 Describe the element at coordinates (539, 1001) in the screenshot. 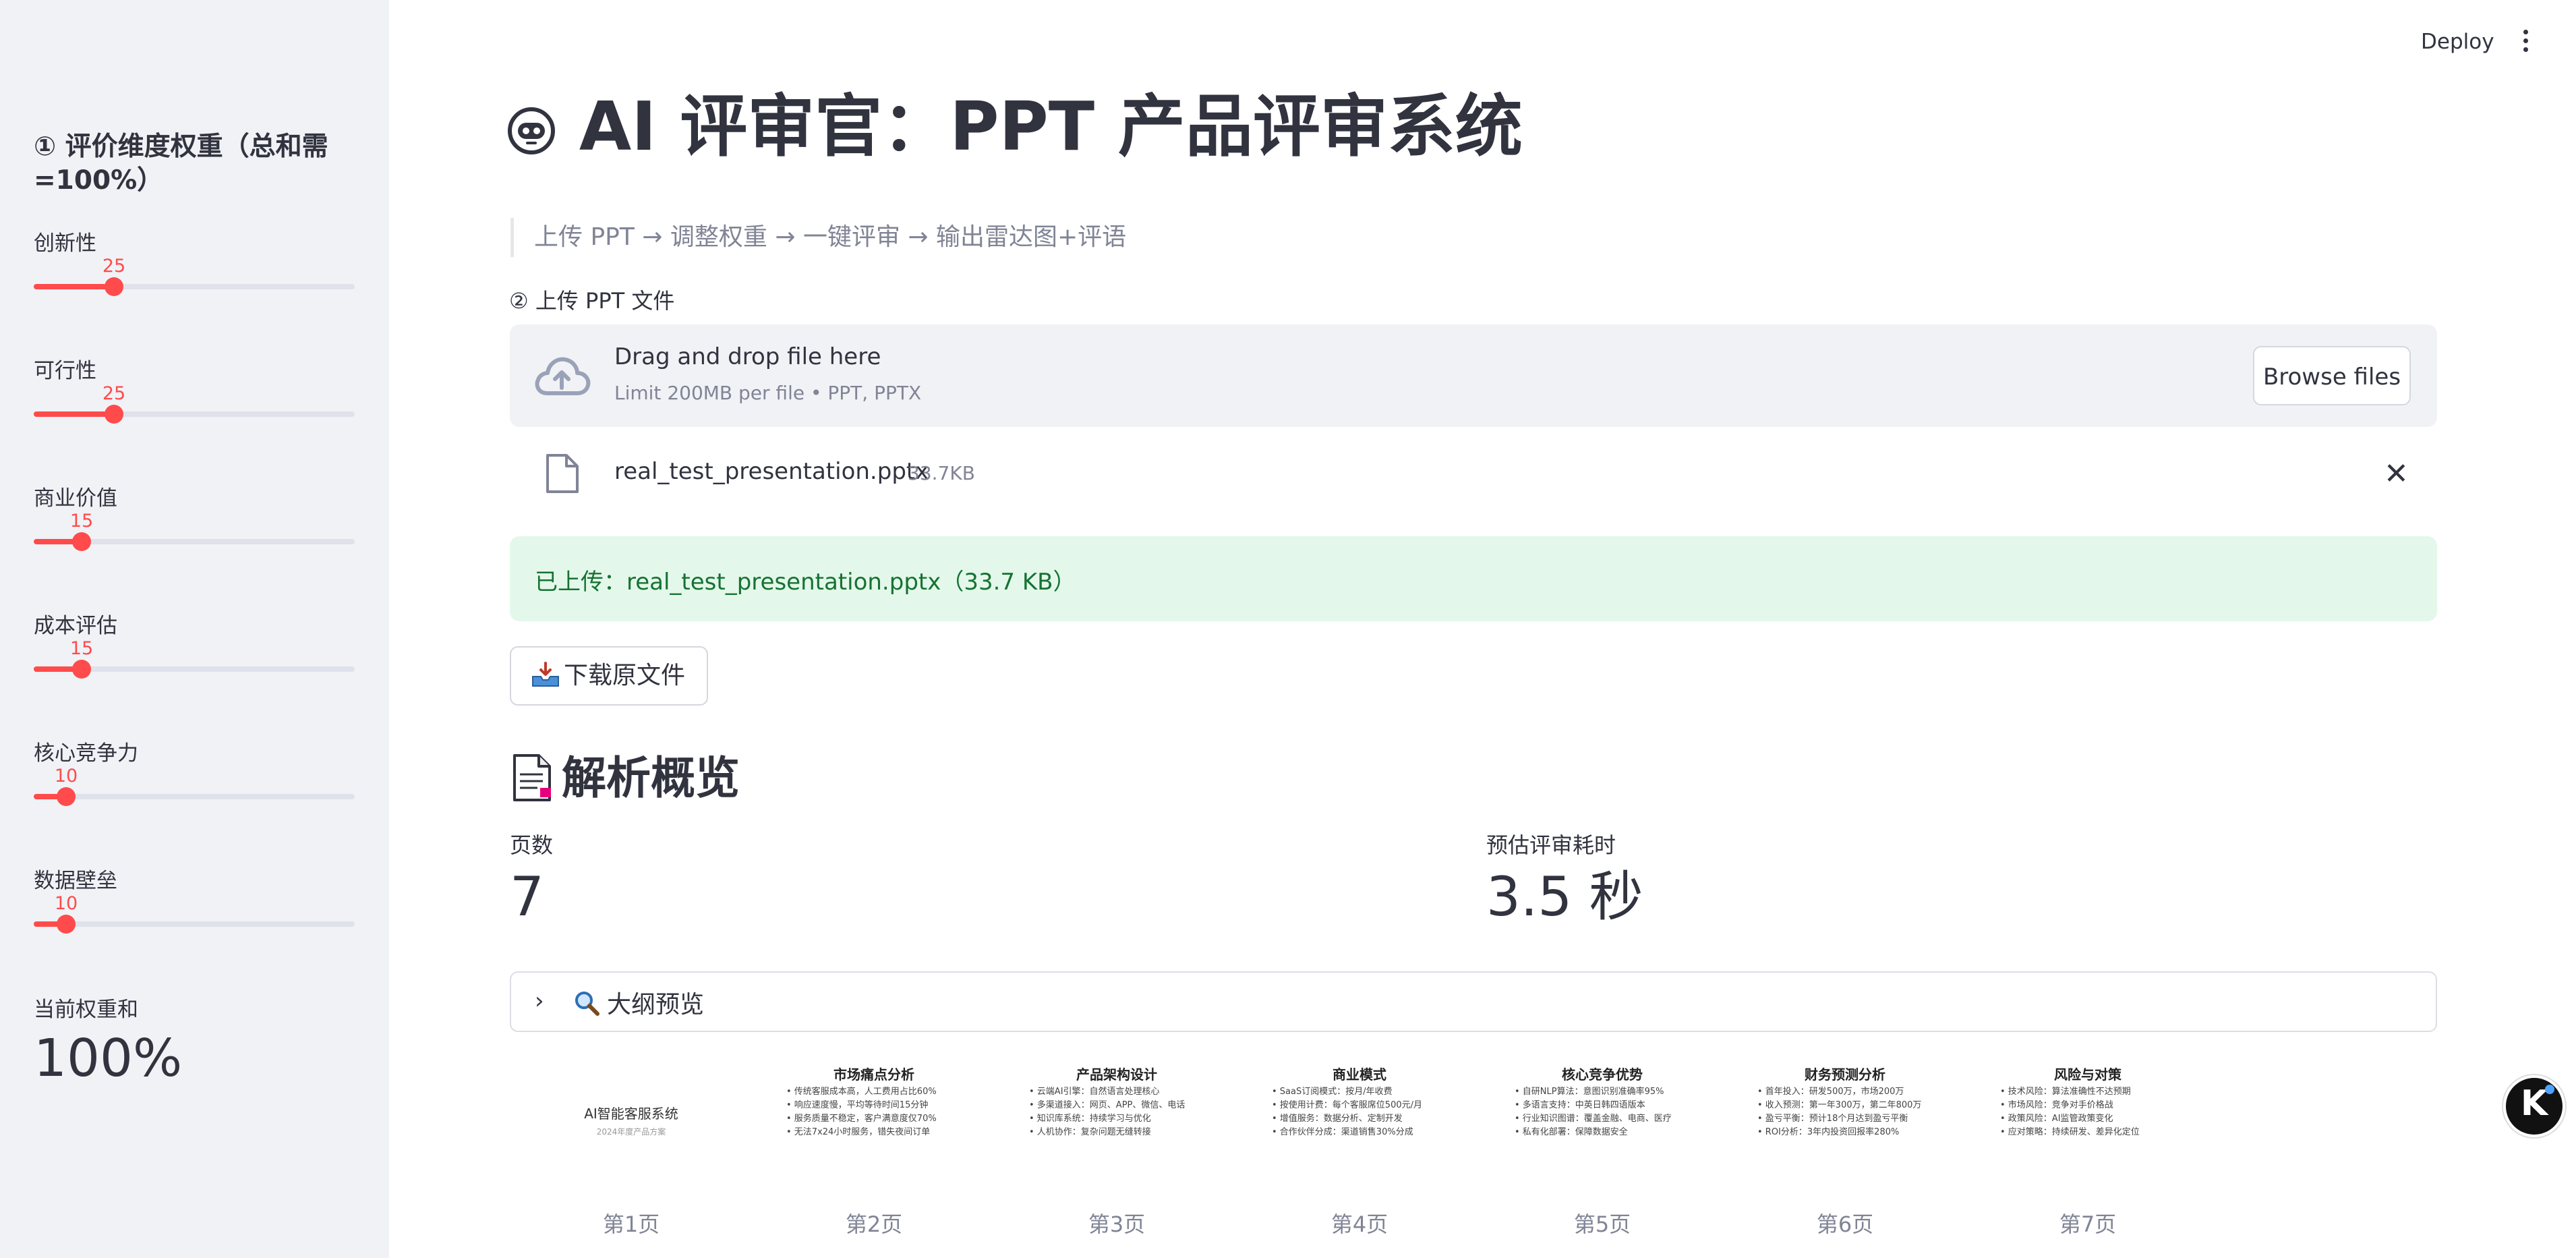

I see `chevron-right-icon: ›` at that location.